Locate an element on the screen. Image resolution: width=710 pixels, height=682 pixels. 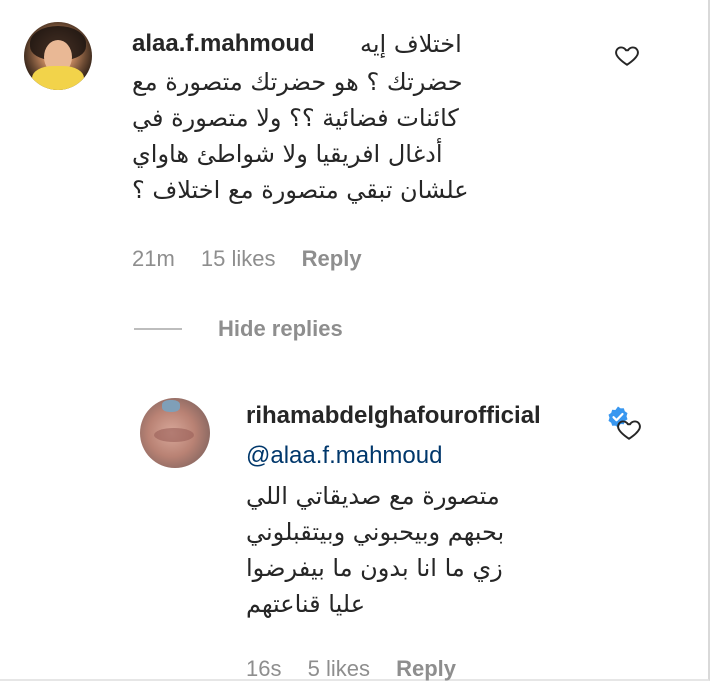
reply-body-line: متصورة مع صديقاتي اللي is located at coordinates (373, 496).